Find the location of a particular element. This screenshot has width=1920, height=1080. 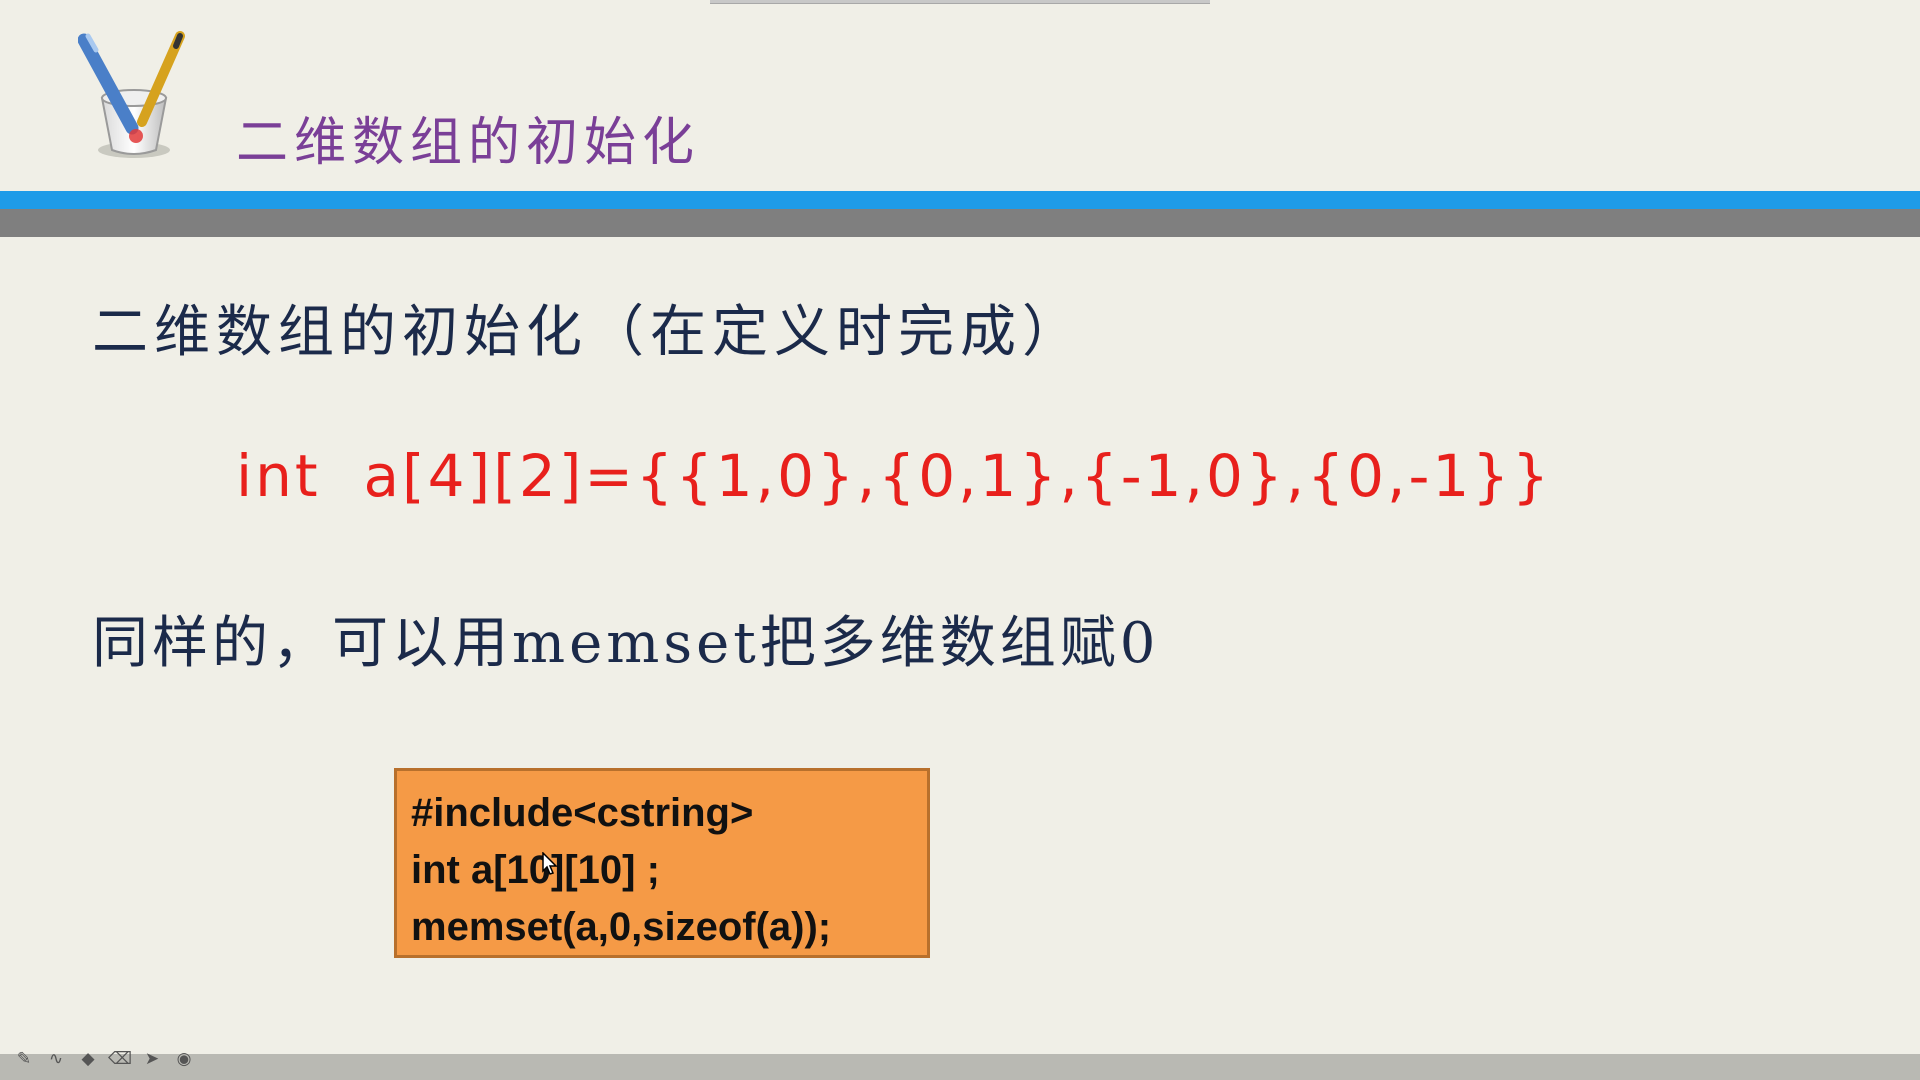

code-line-memset: memset(a,0,sizeof(a)); is located at coordinates (621, 927).